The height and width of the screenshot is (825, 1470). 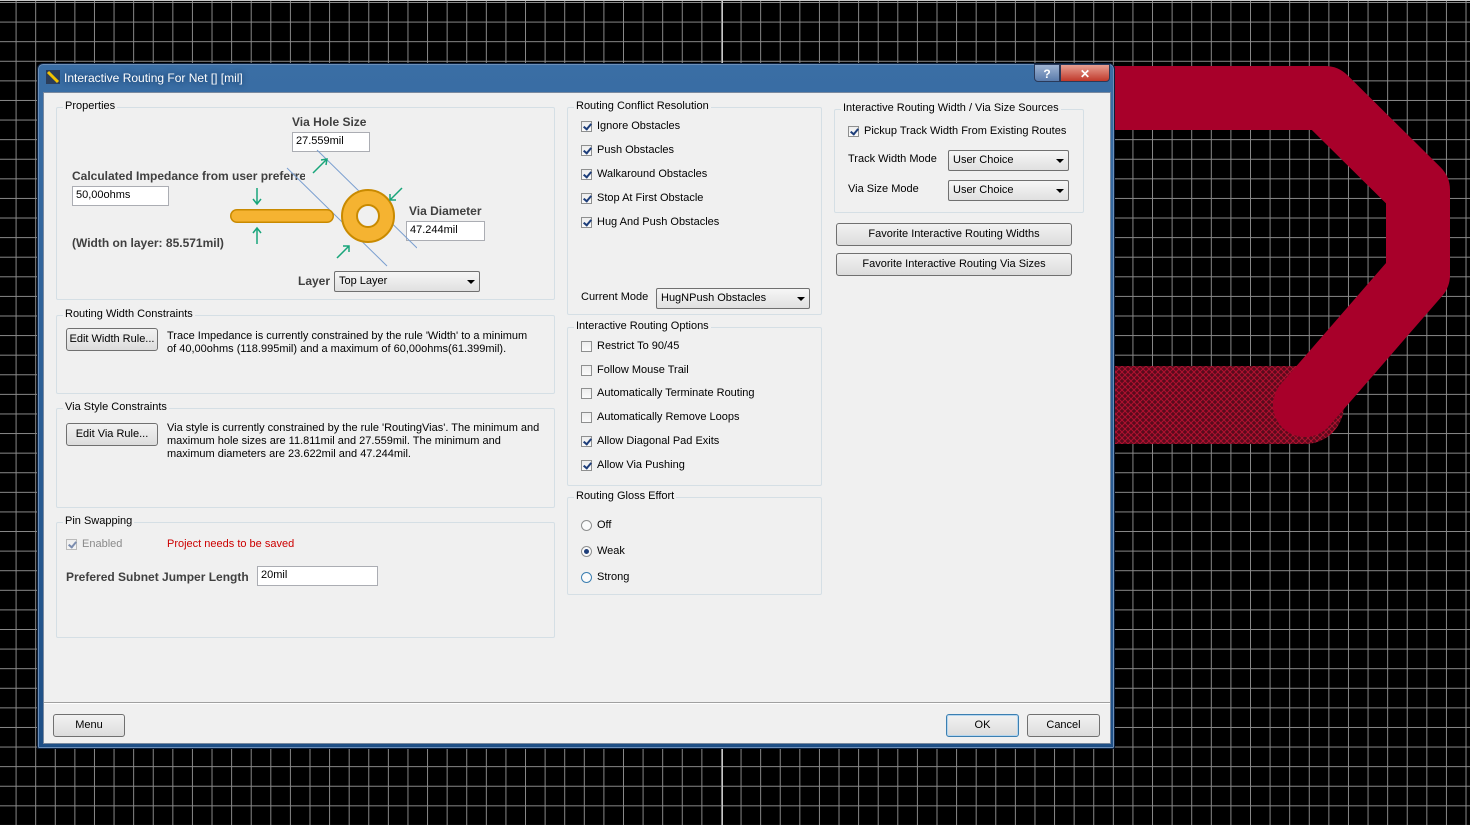 What do you see at coordinates (323, 208) in the screenshot?
I see `via-diagram-icon` at bounding box center [323, 208].